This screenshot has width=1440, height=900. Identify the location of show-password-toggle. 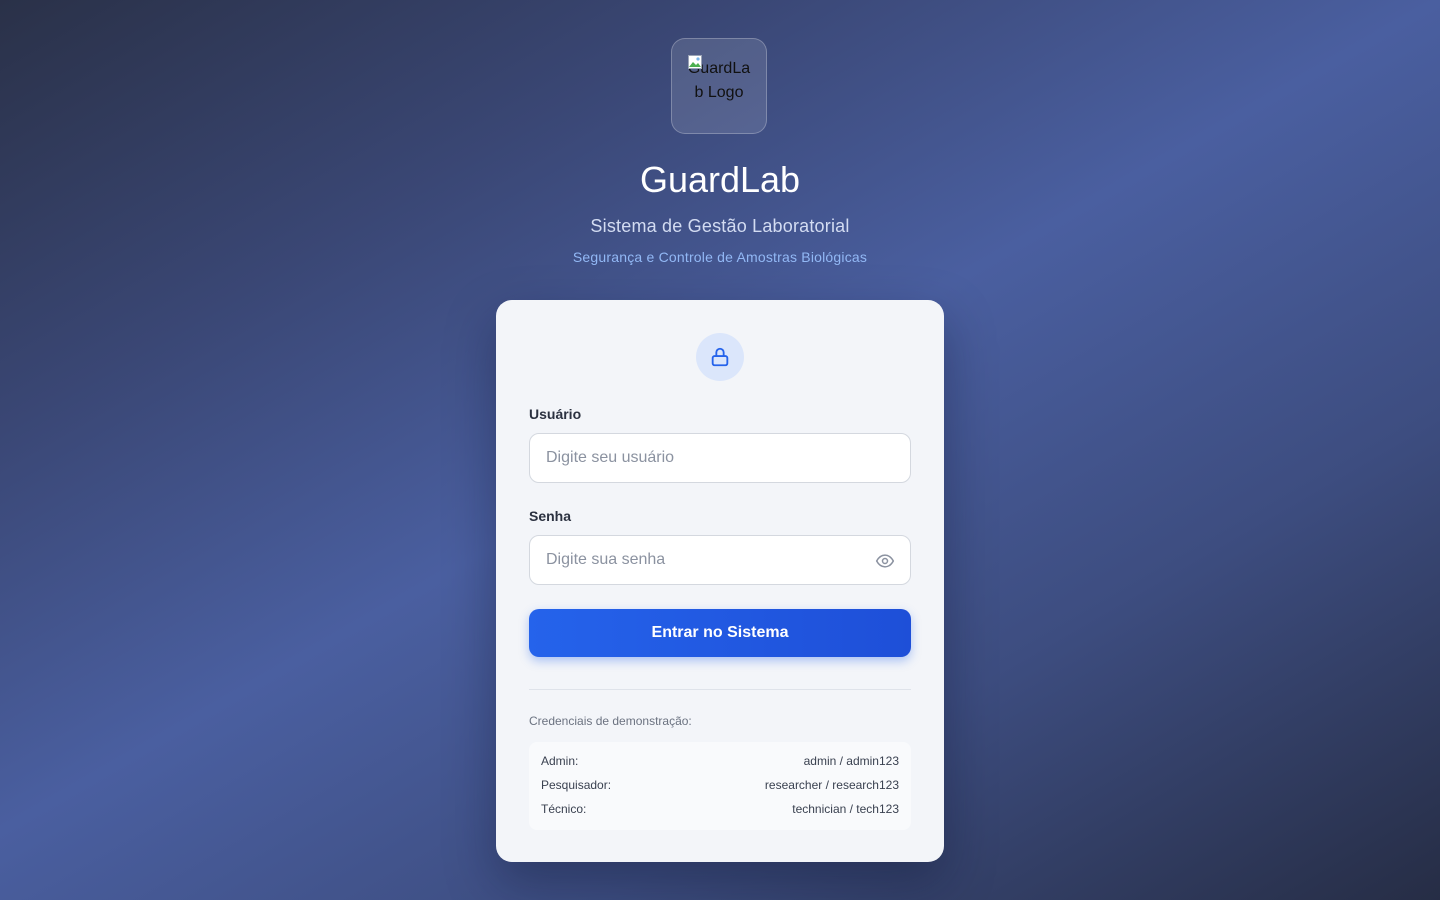
(885, 561).